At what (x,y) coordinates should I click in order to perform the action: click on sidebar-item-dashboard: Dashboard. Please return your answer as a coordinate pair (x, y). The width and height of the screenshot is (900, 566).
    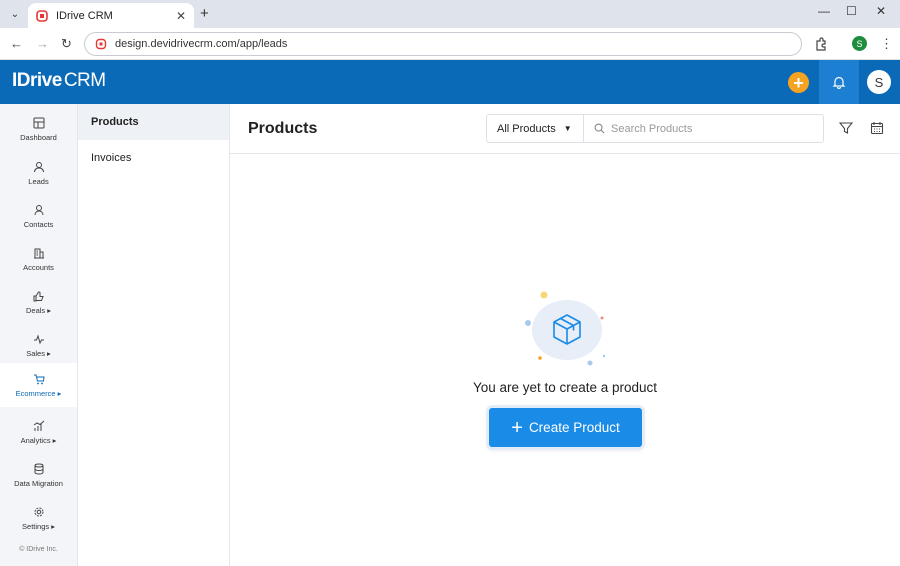
    Looking at the image, I should click on (38, 129).